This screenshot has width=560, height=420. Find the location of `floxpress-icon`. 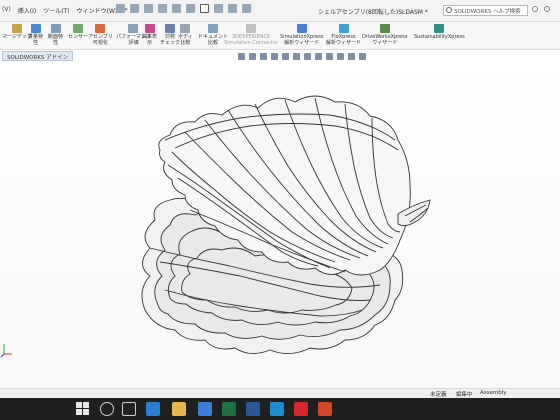

floxpress-icon is located at coordinates (343, 28).